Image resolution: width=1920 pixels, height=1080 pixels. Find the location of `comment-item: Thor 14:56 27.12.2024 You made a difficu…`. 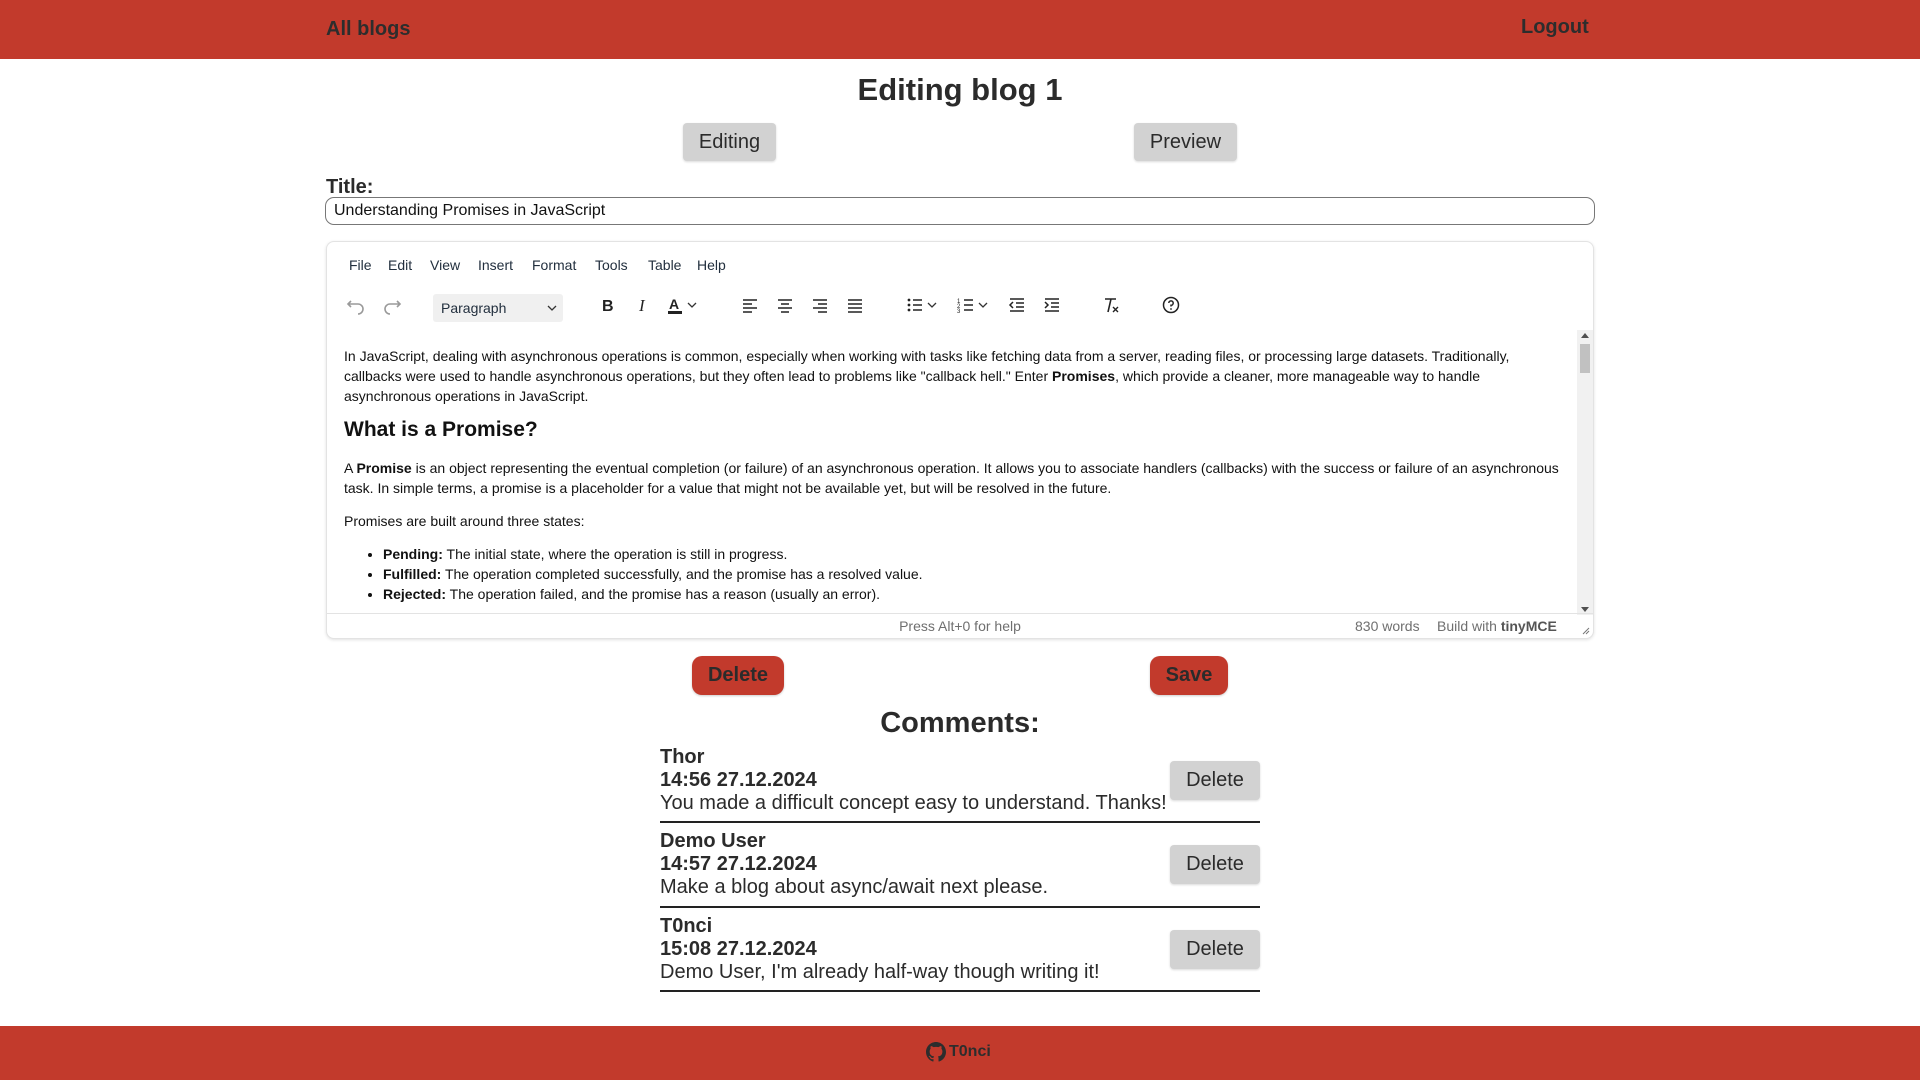

comment-item: Thor 14:56 27.12.2024 You made a difficu… is located at coordinates (960, 784).